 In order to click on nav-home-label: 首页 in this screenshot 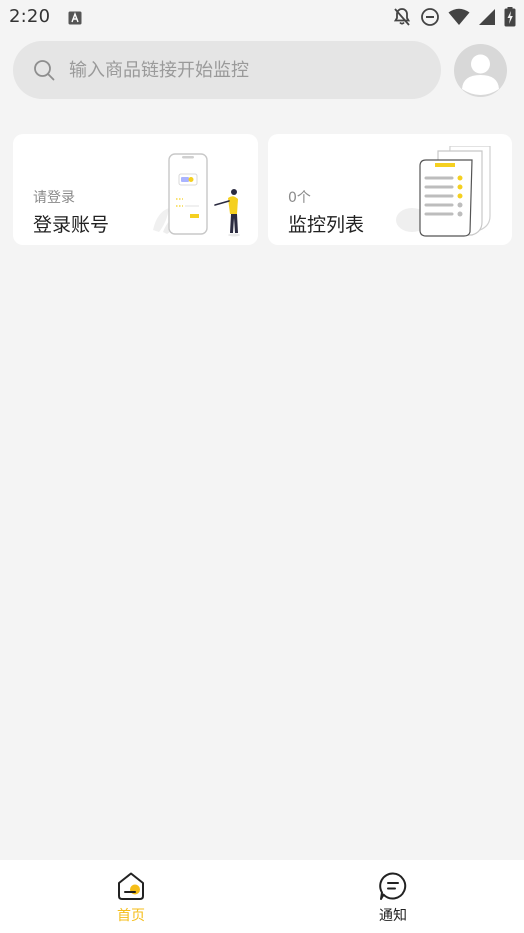, I will do `click(131, 916)`.